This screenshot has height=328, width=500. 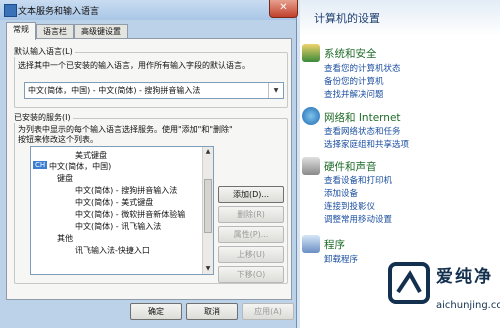 I want to click on dialog-titlebar: 文本服务和输入语言, so click(x=148, y=10).